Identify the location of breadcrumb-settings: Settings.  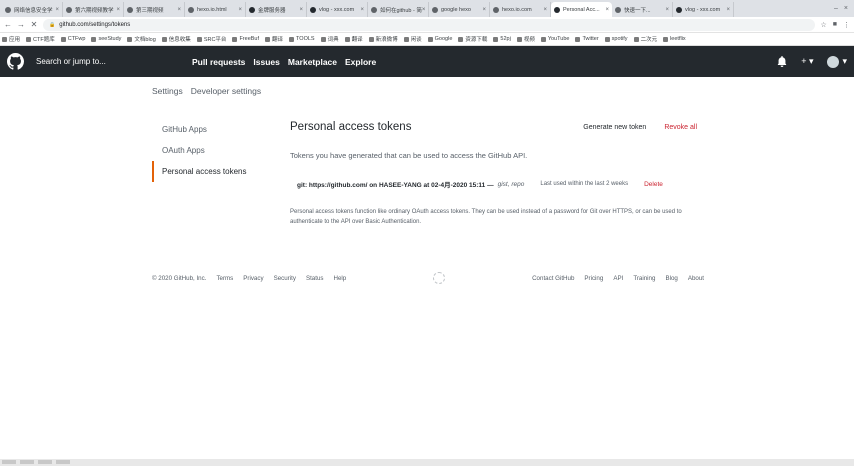
(167, 91).